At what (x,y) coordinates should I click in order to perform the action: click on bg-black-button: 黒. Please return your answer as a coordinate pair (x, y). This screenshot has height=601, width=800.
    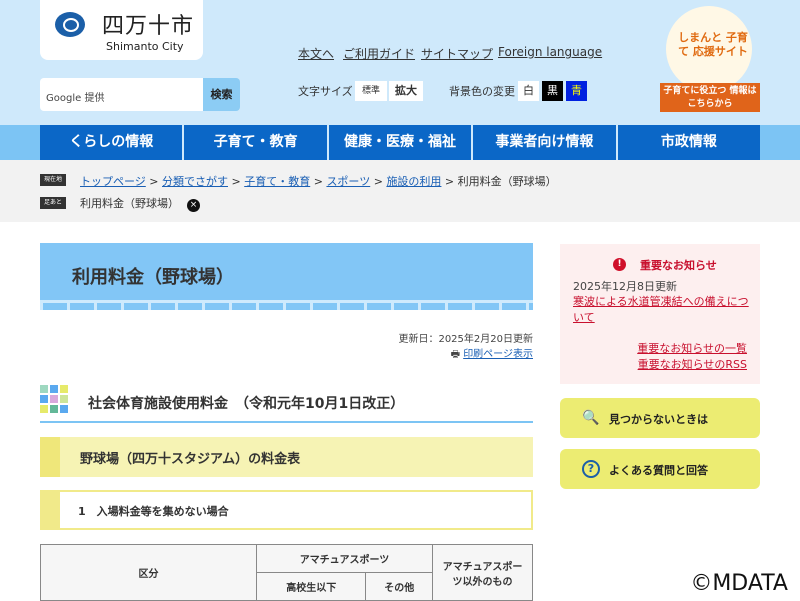
    Looking at the image, I should click on (552, 91).